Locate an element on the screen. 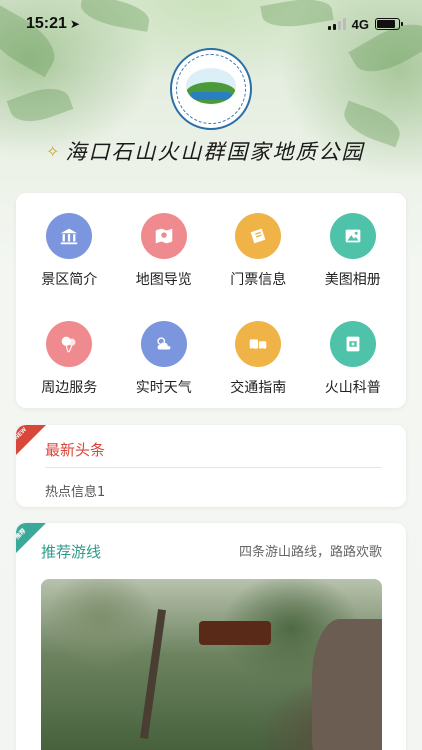  status-time: 15:21 is located at coordinates (46, 23).